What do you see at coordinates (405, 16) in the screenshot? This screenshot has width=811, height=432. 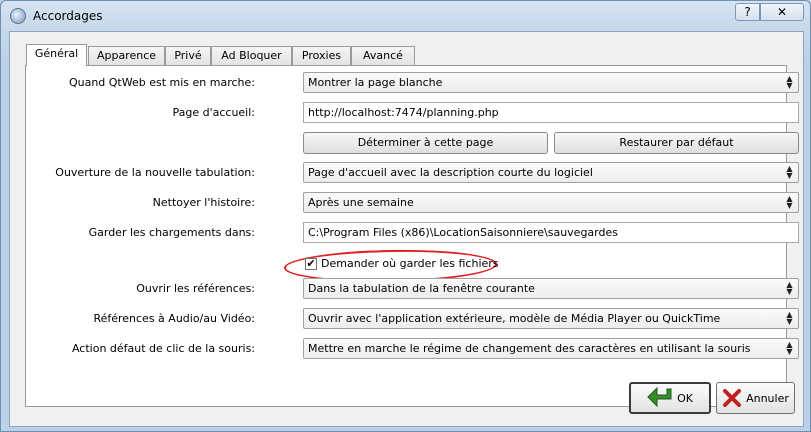 I see `title-bar: Accordages ? ✕` at bounding box center [405, 16].